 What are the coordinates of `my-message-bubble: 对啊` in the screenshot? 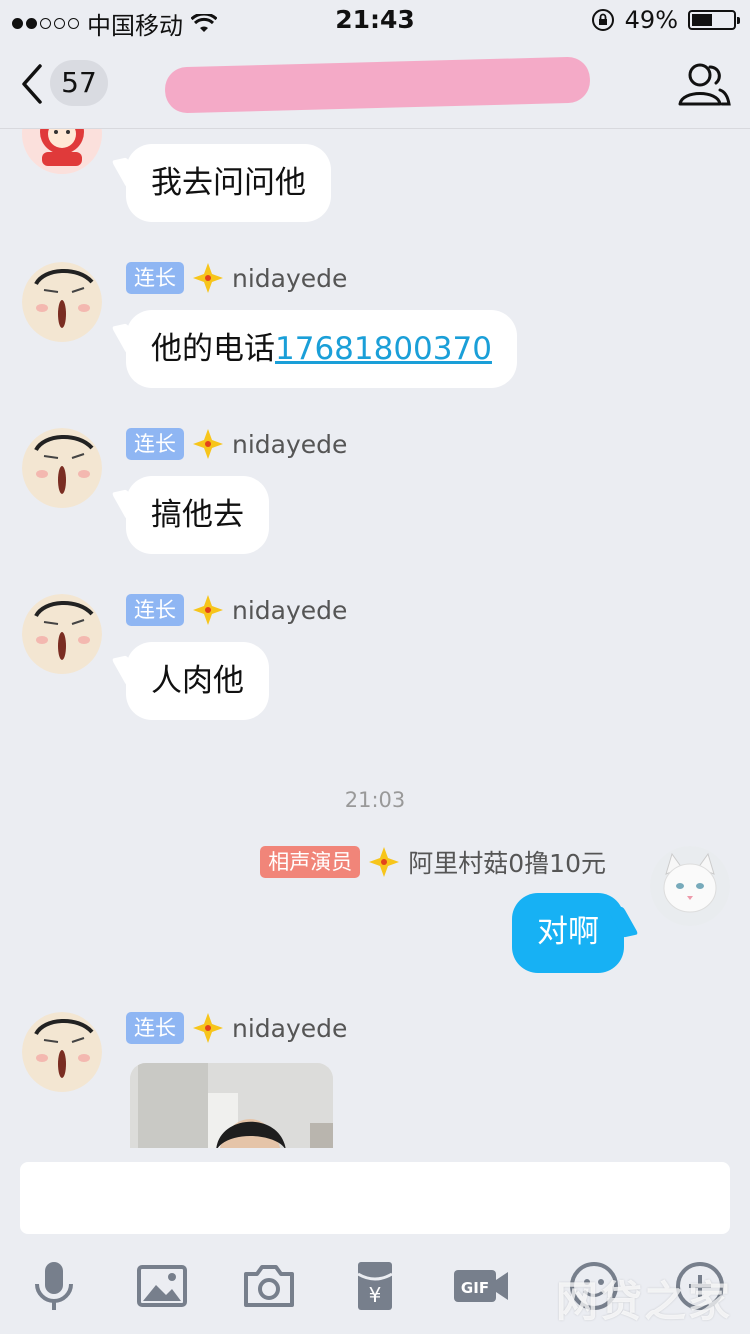 It's located at (568, 933).